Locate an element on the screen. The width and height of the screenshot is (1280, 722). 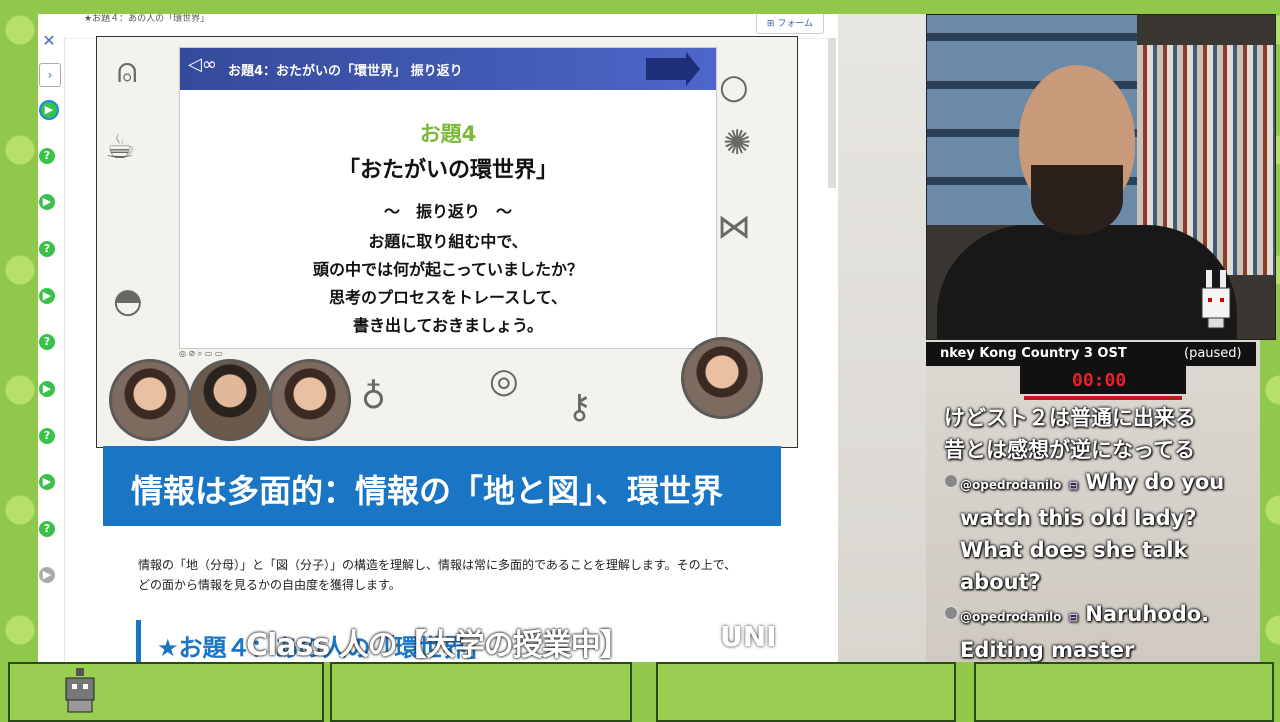
form-button: ⊞ フォーム is located at coordinates (790, 24).